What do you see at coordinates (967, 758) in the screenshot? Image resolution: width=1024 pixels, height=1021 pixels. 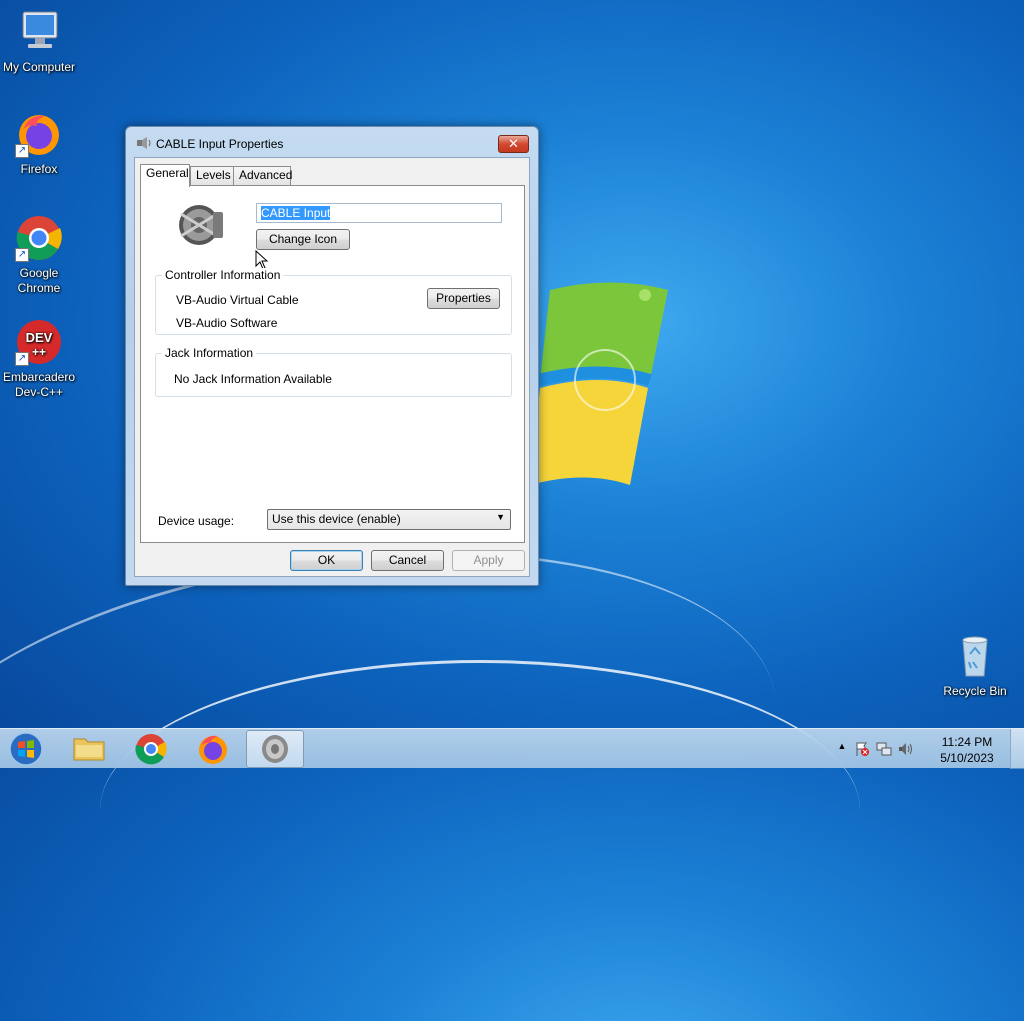 I see `clock-date: 5/10/2023` at bounding box center [967, 758].